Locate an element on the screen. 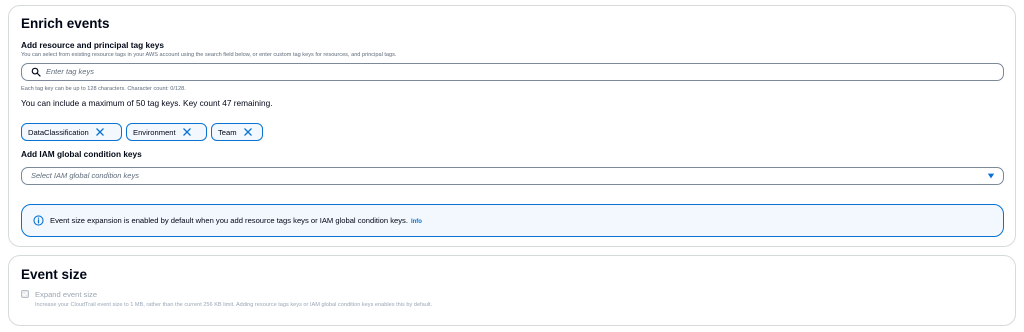 The height and width of the screenshot is (332, 1024). expand-event-size-label: Expand event size is located at coordinates (66, 294).